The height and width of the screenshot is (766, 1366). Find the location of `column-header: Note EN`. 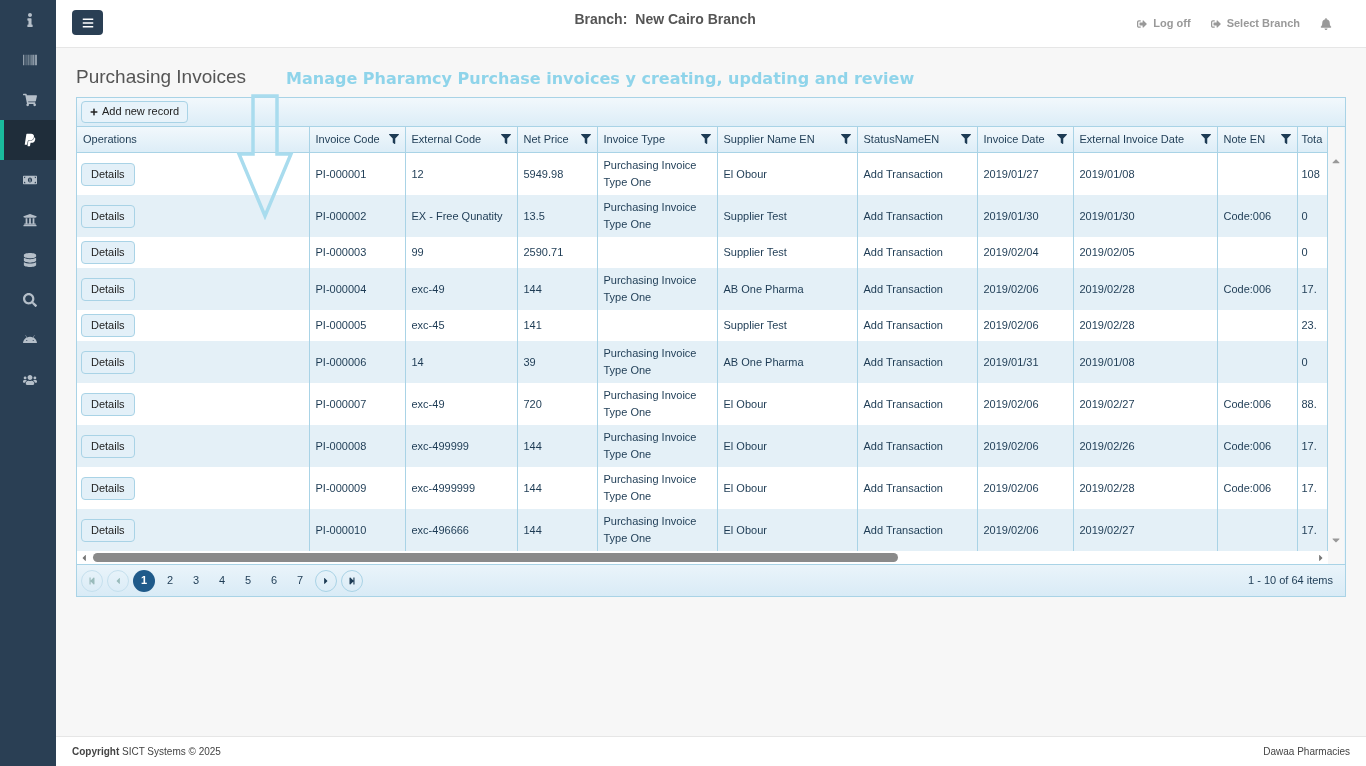

column-header: Note EN is located at coordinates (1257, 139).